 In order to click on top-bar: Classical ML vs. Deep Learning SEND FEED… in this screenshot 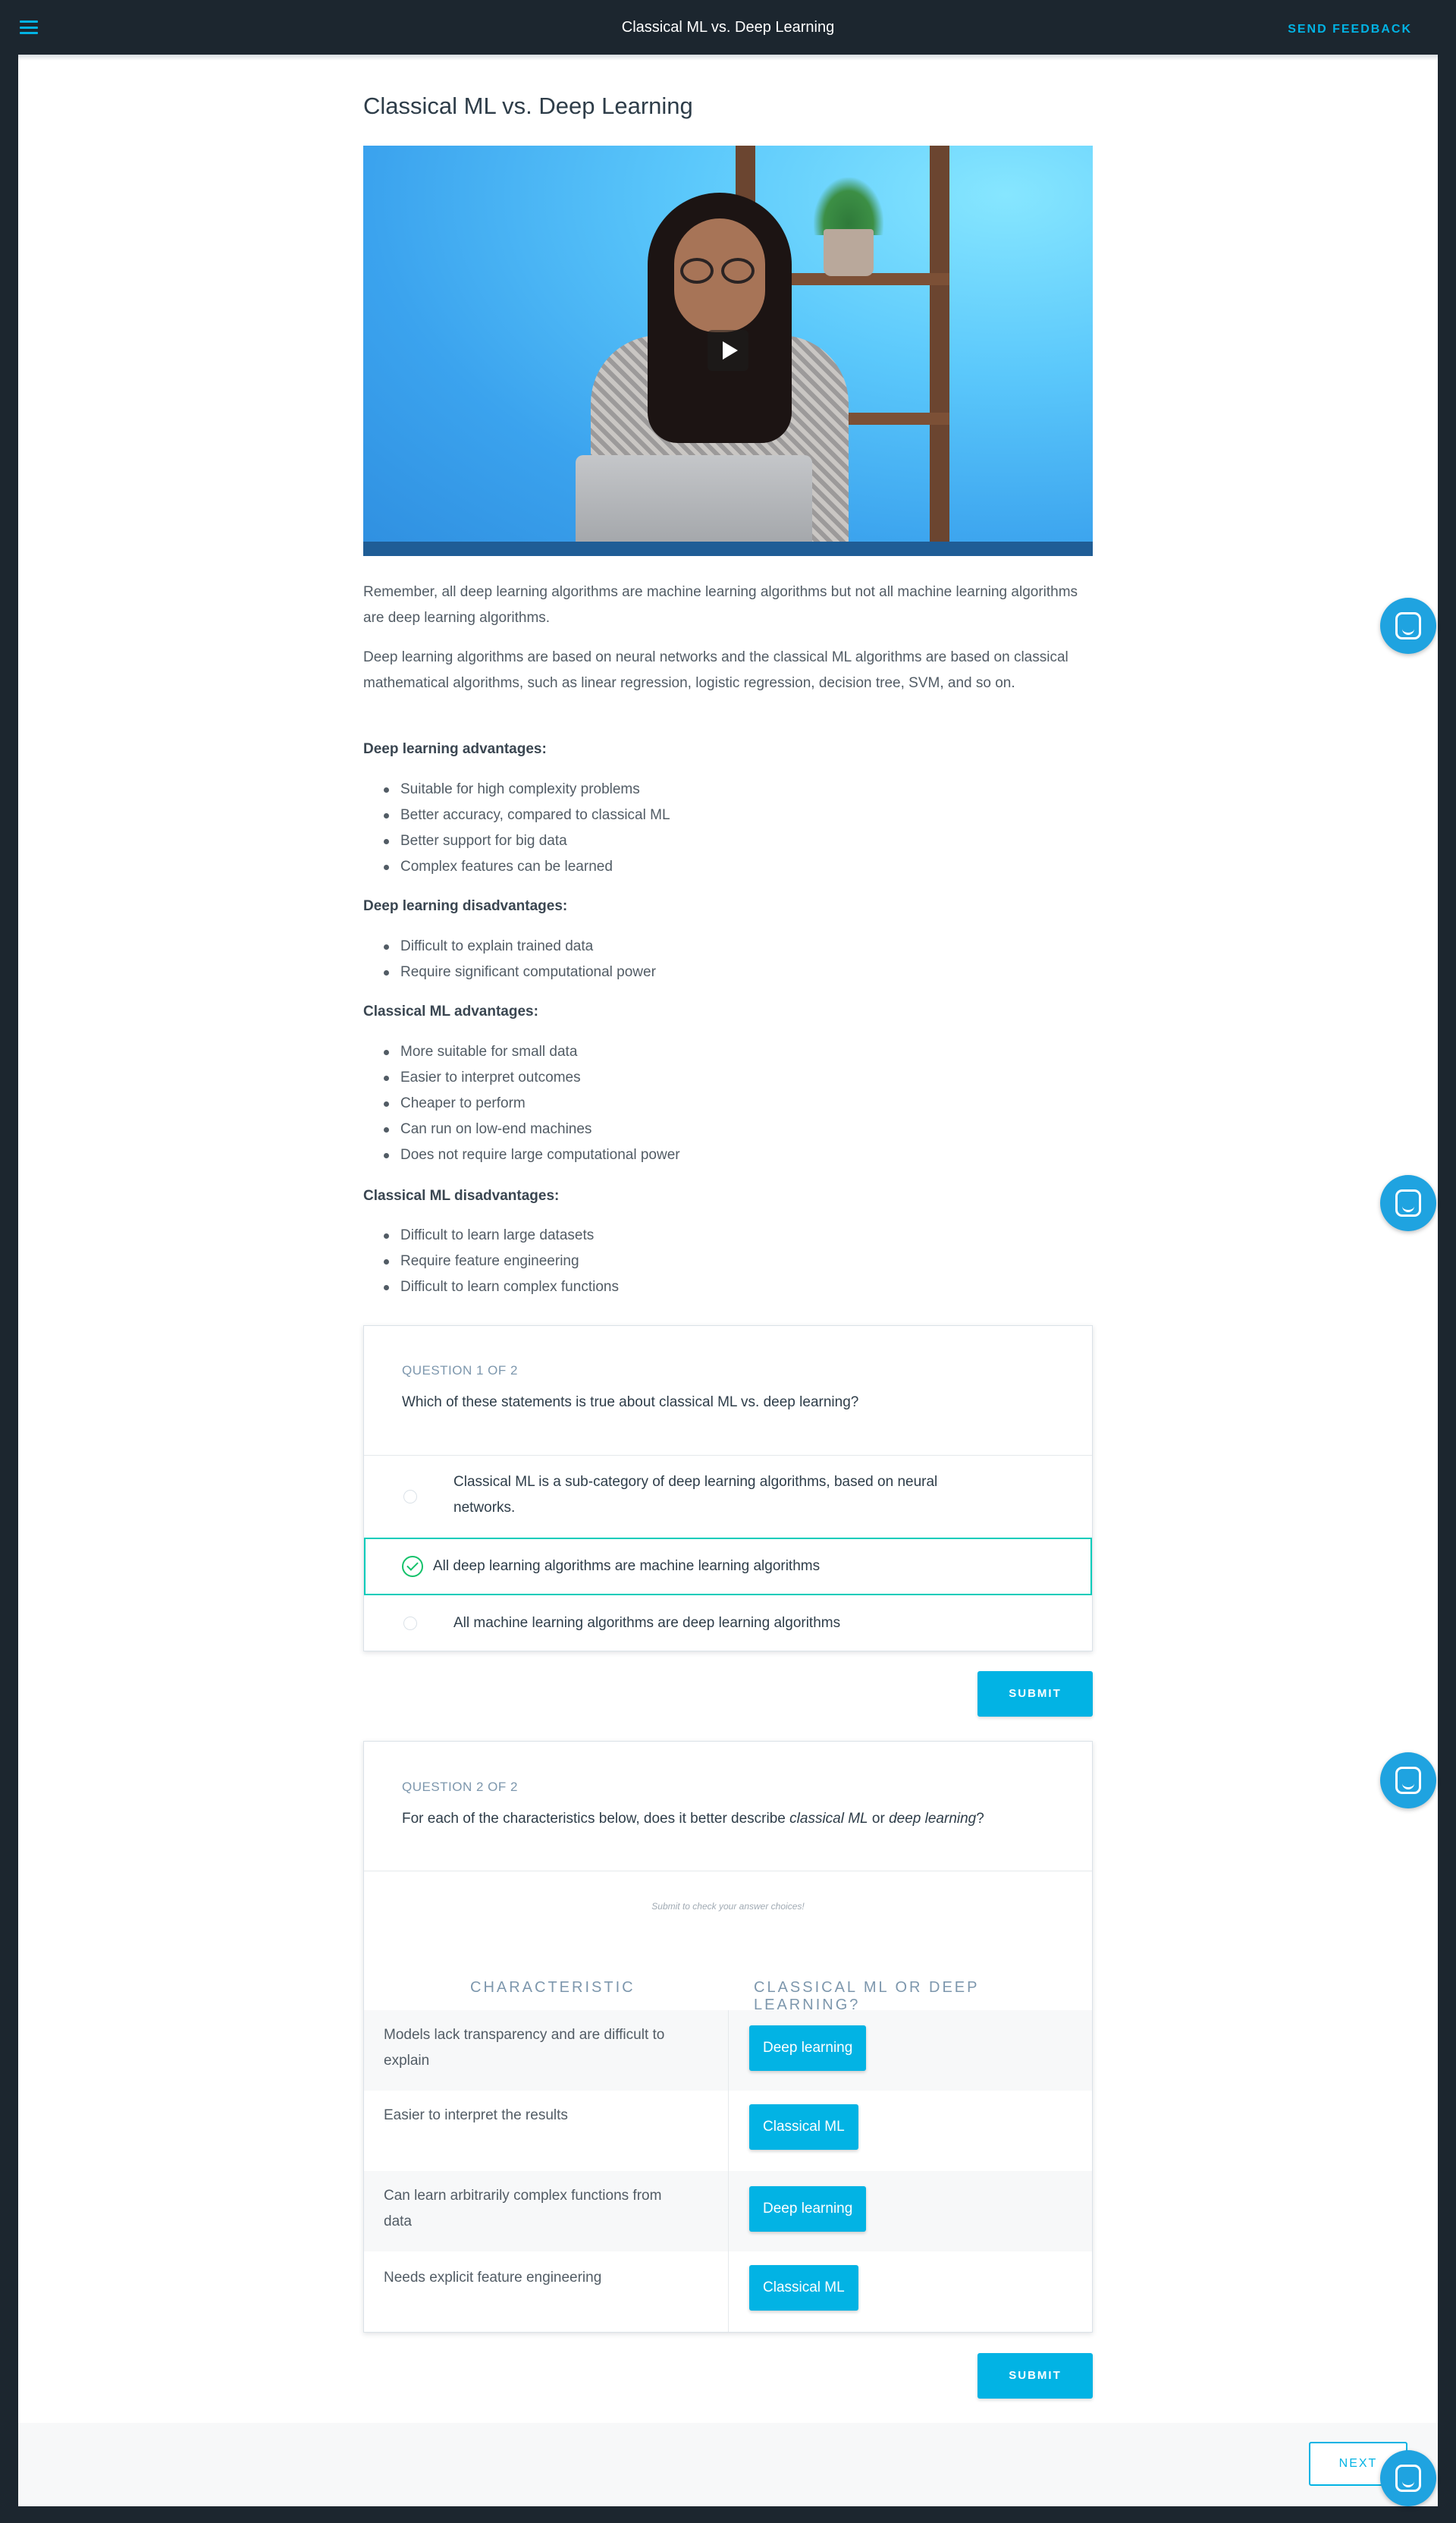, I will do `click(728, 28)`.